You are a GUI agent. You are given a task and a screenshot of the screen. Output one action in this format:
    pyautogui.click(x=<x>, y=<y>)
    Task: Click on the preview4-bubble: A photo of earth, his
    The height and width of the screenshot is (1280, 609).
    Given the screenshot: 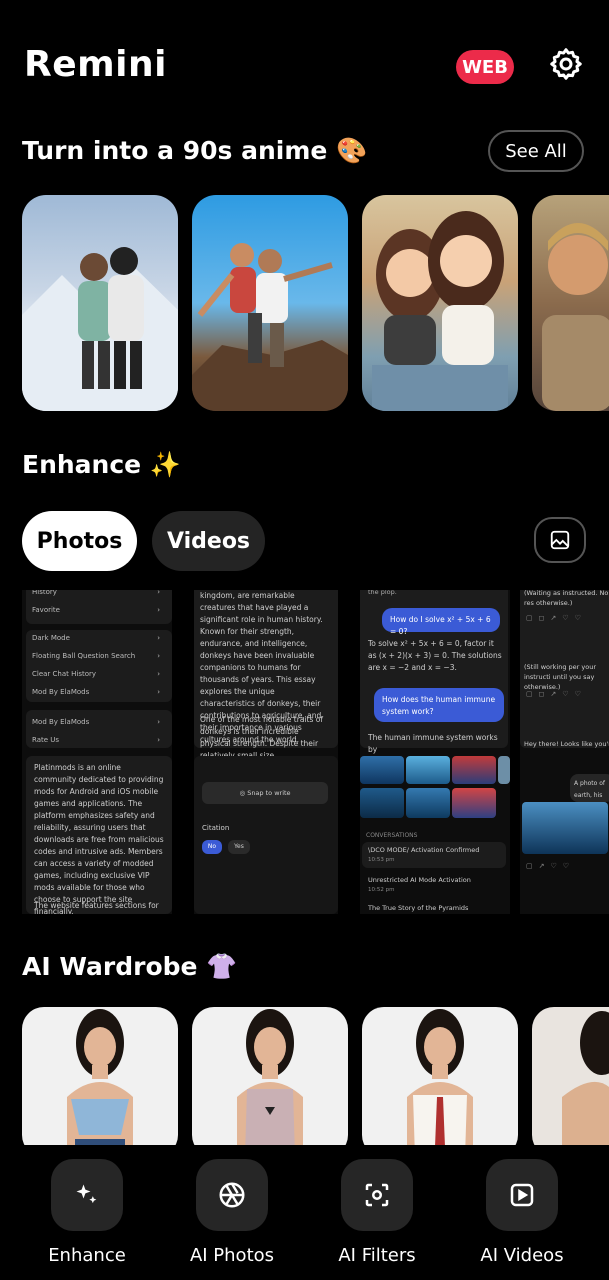 What is the action you would take?
    pyautogui.click(x=589, y=788)
    